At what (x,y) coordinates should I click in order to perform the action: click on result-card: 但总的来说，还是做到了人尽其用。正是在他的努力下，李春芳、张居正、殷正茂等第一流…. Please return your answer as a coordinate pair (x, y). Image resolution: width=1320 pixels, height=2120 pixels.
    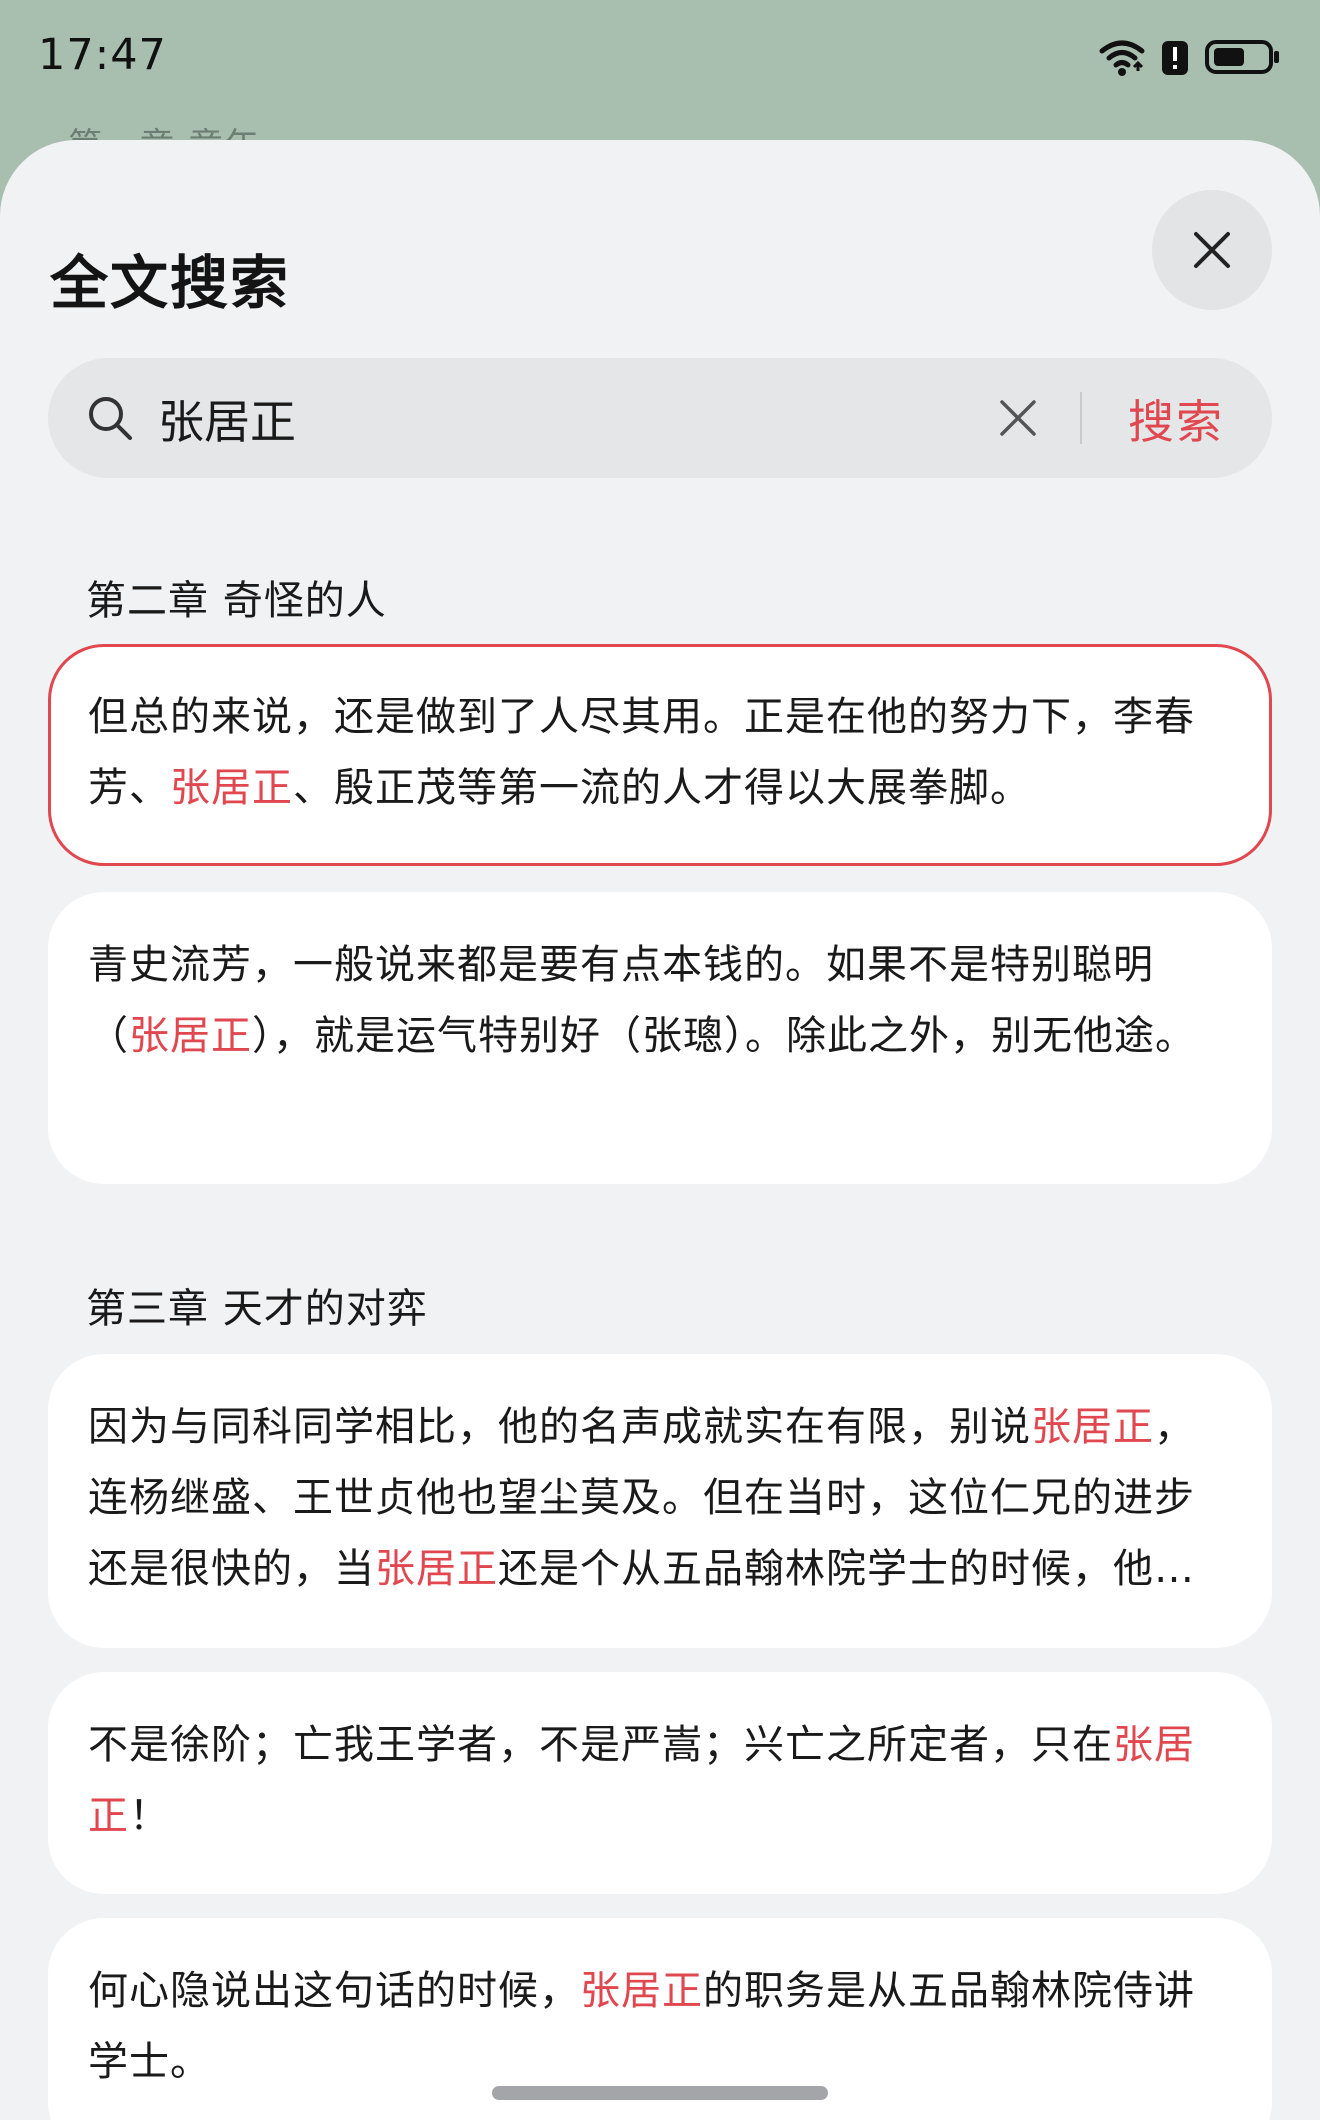
    Looking at the image, I should click on (660, 755).